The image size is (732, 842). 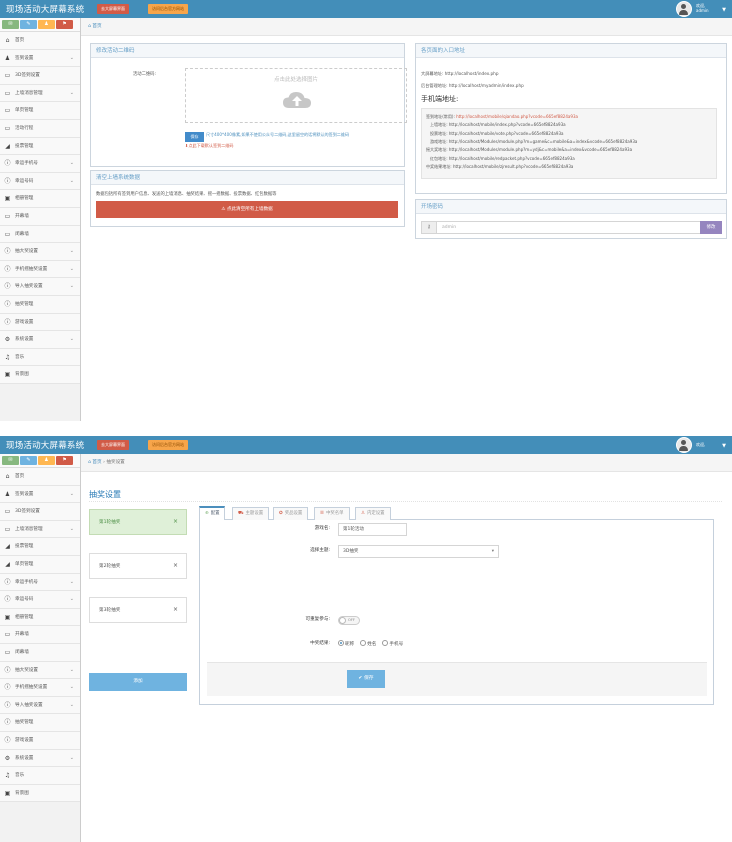 I want to click on repeat-toggle: OFF, so click(x=349, y=620).